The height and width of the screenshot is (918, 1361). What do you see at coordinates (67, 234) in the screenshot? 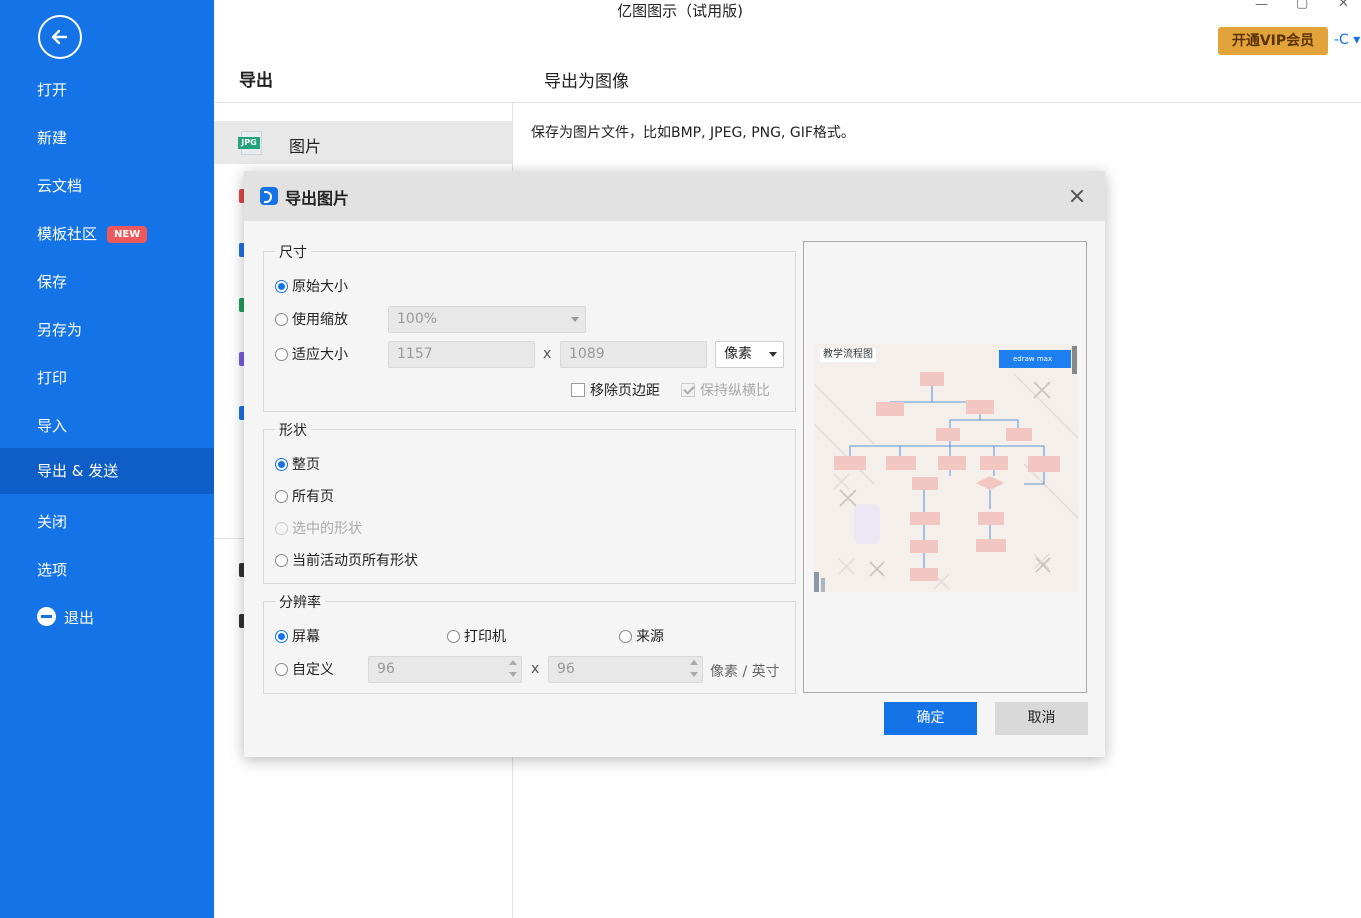
I see `sidebar-item-label: 模板社区` at bounding box center [67, 234].